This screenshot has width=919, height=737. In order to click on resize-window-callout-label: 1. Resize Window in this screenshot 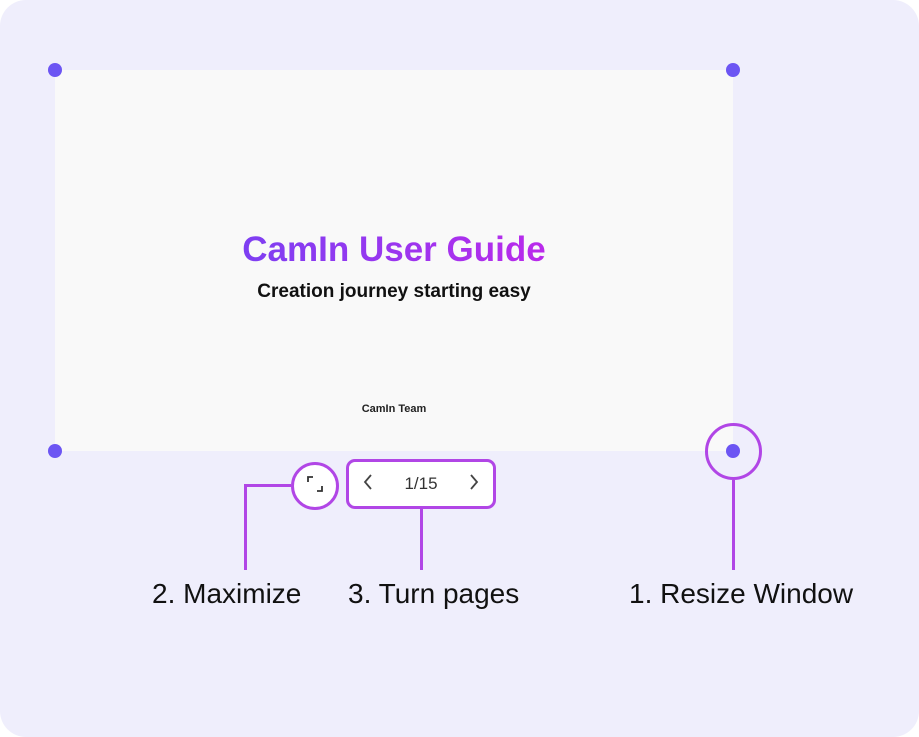, I will do `click(741, 593)`.